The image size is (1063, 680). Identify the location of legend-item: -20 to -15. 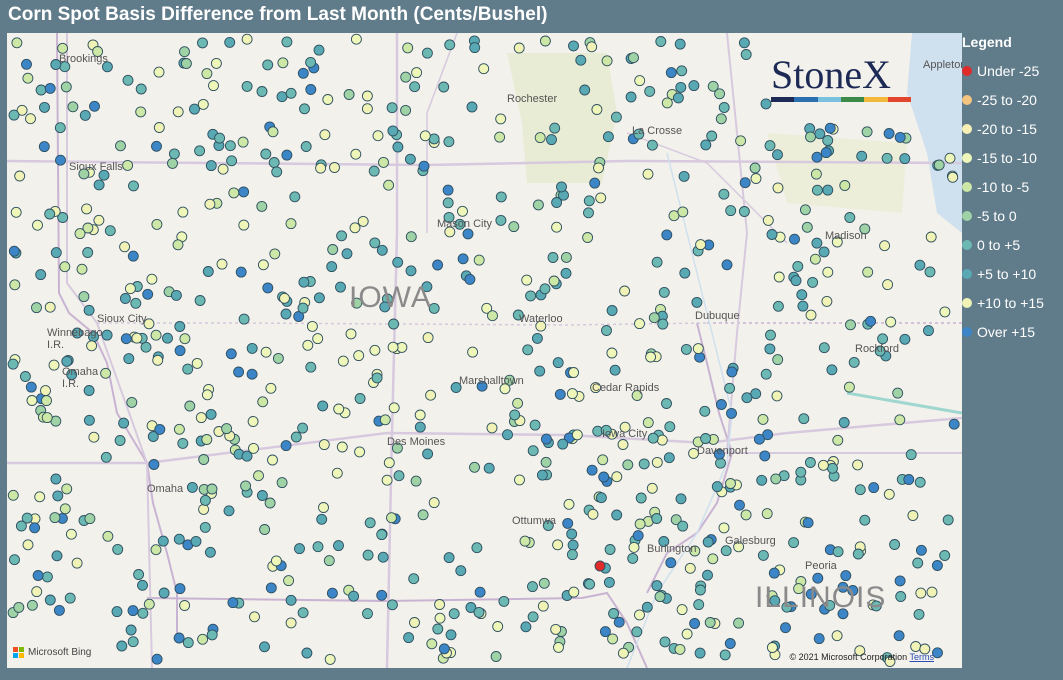
(1012, 128).